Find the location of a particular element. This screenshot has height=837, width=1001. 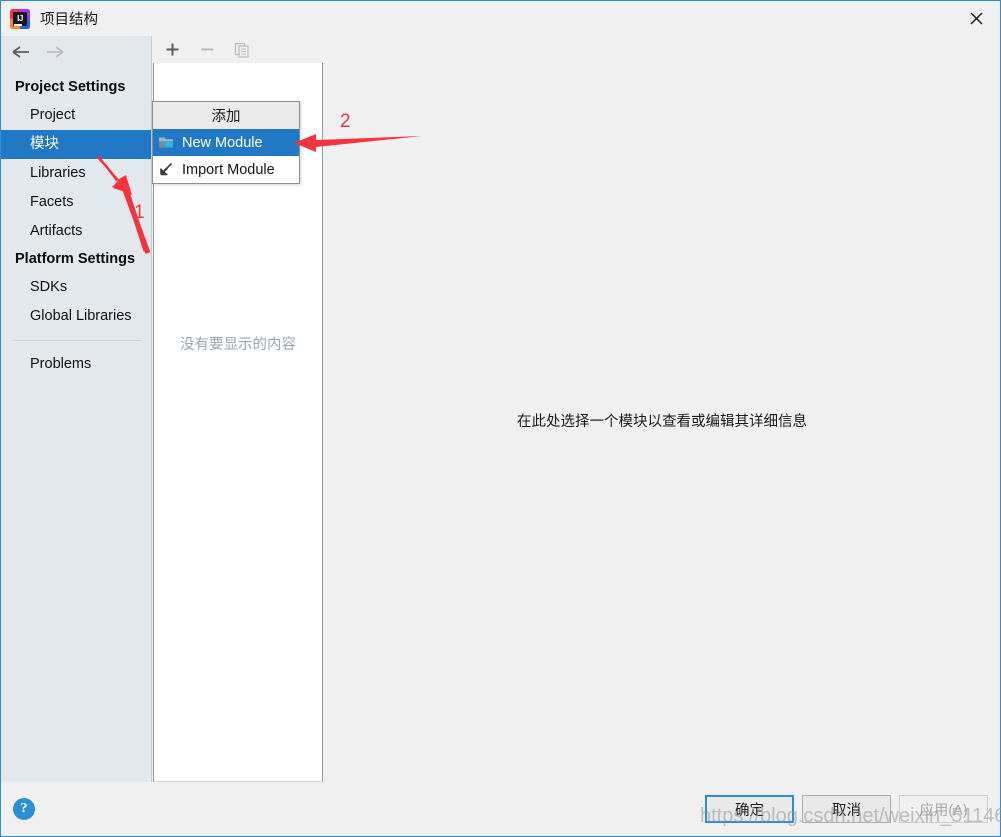

menu-item-new-module: New Module is located at coordinates (226, 142).